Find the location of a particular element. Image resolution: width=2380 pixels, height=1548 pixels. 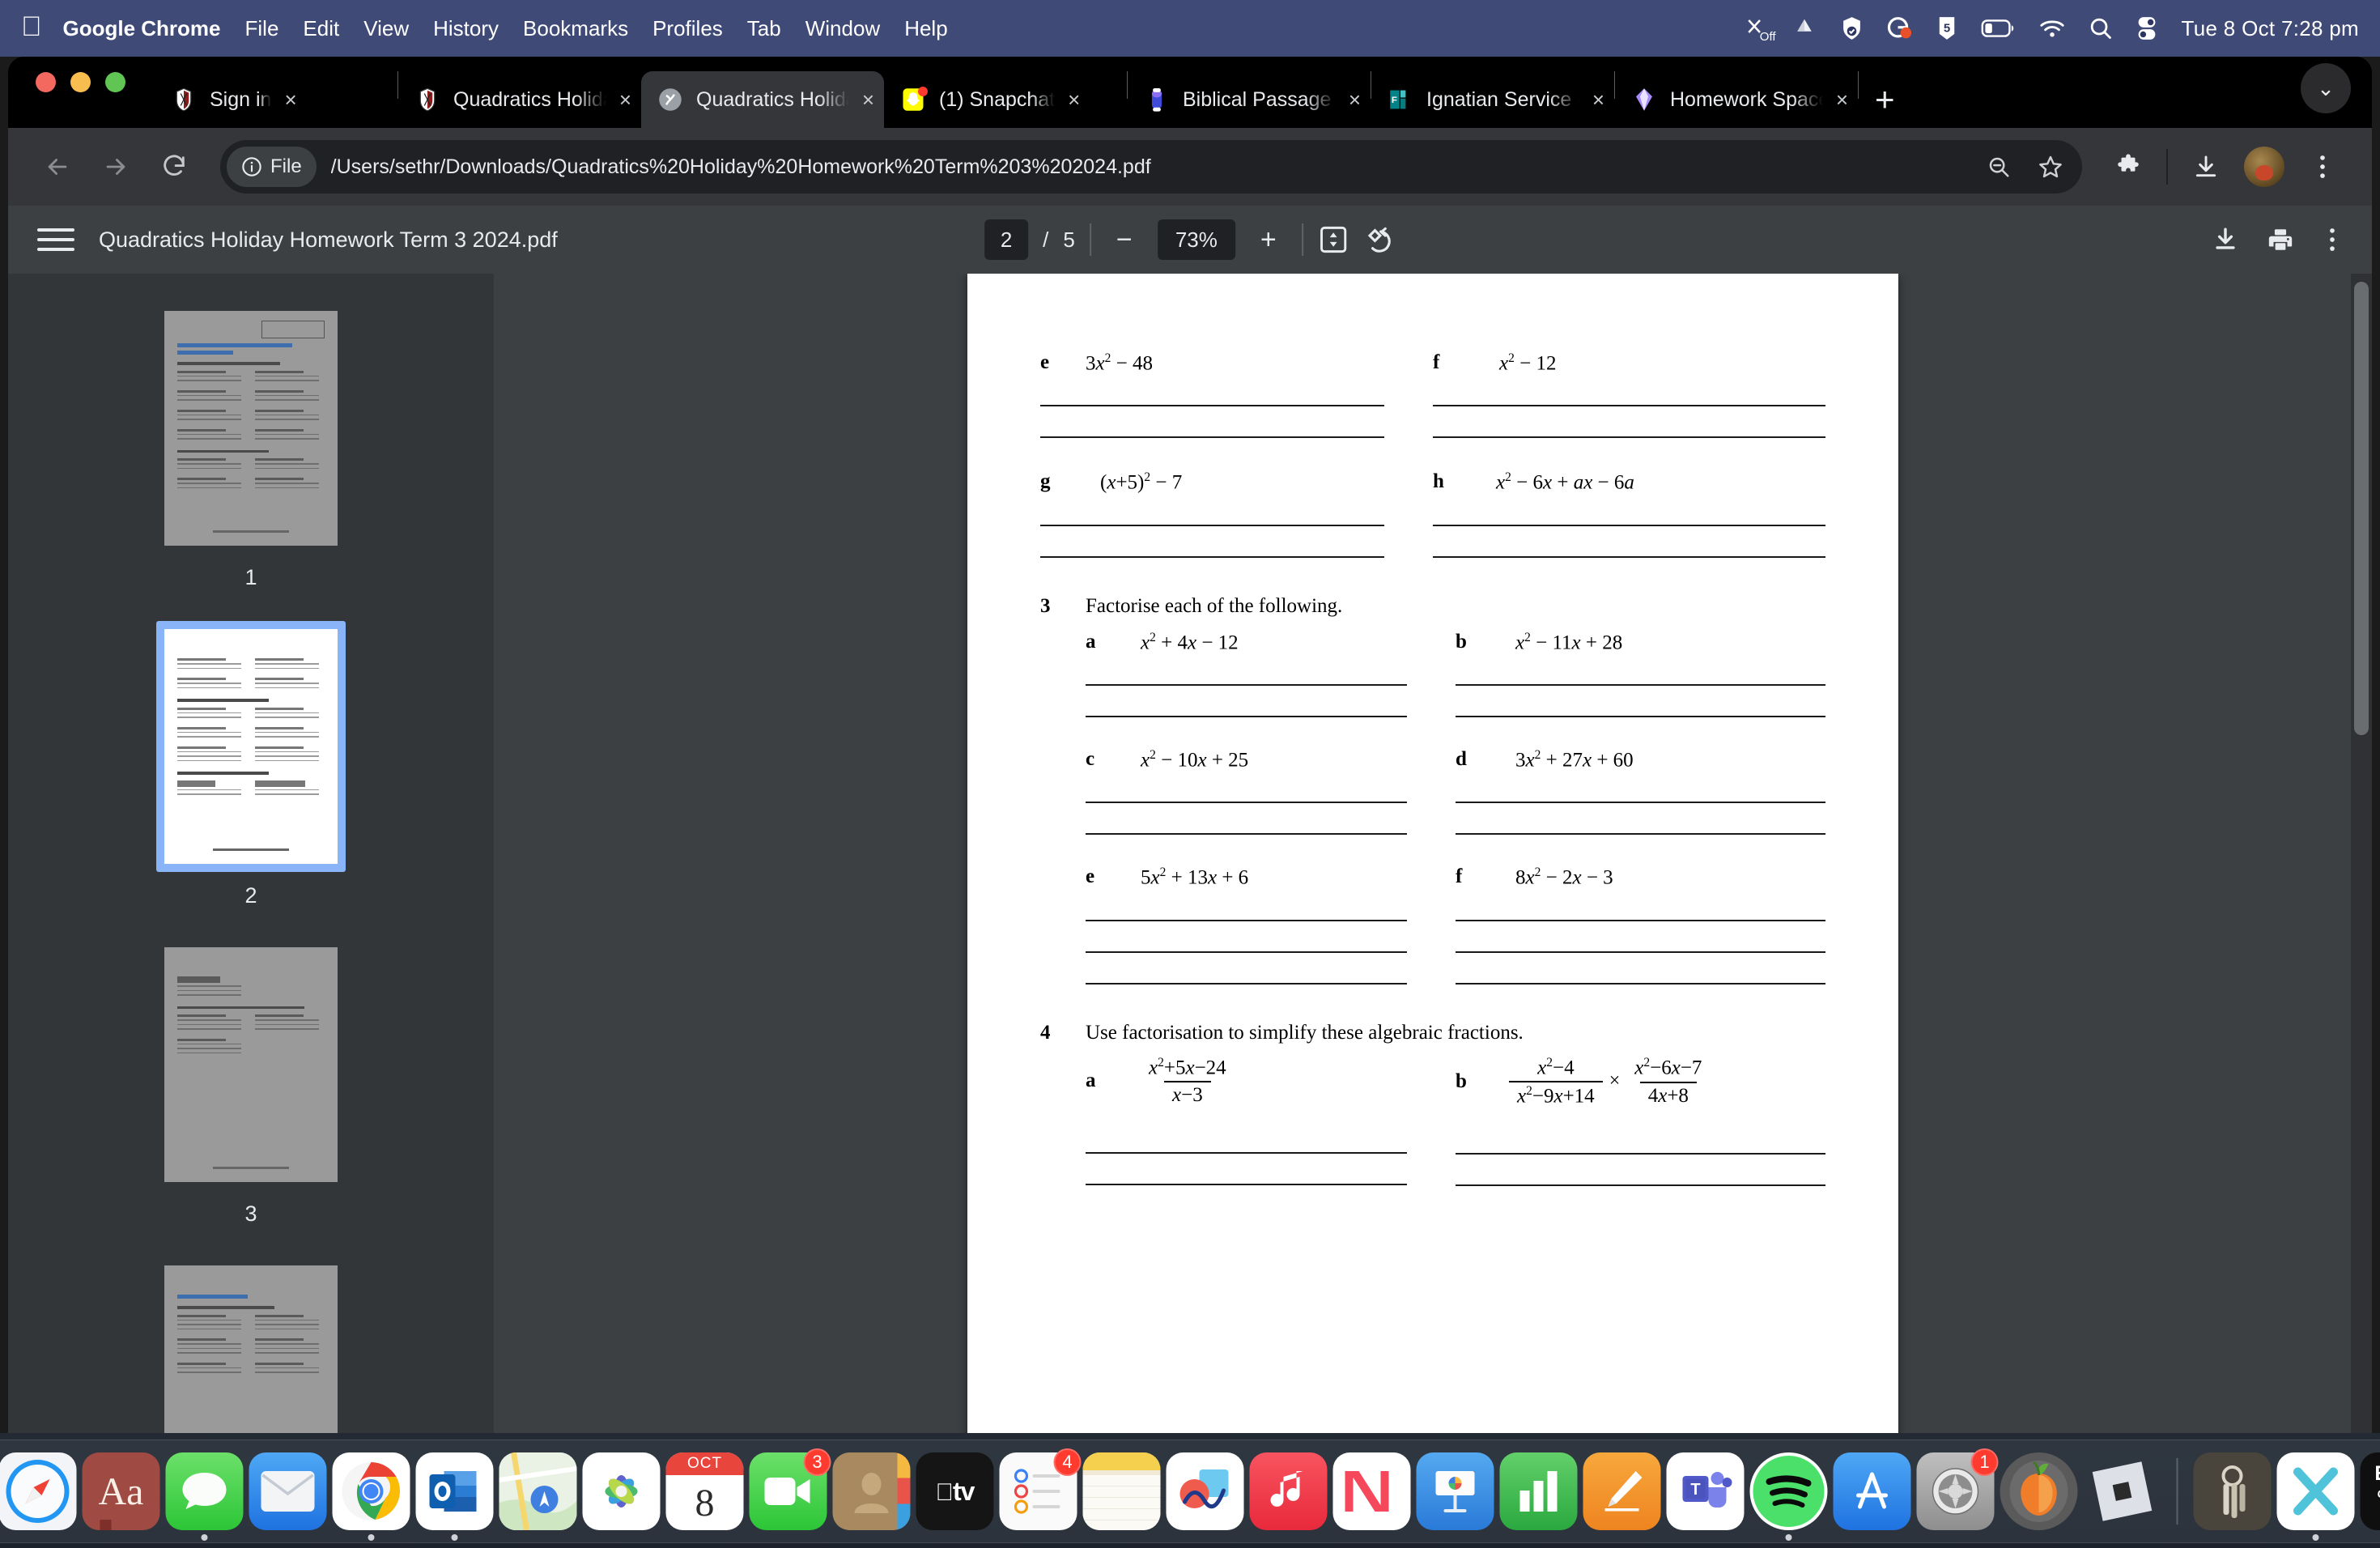

page-number-input: 2 is located at coordinates (1007, 239).